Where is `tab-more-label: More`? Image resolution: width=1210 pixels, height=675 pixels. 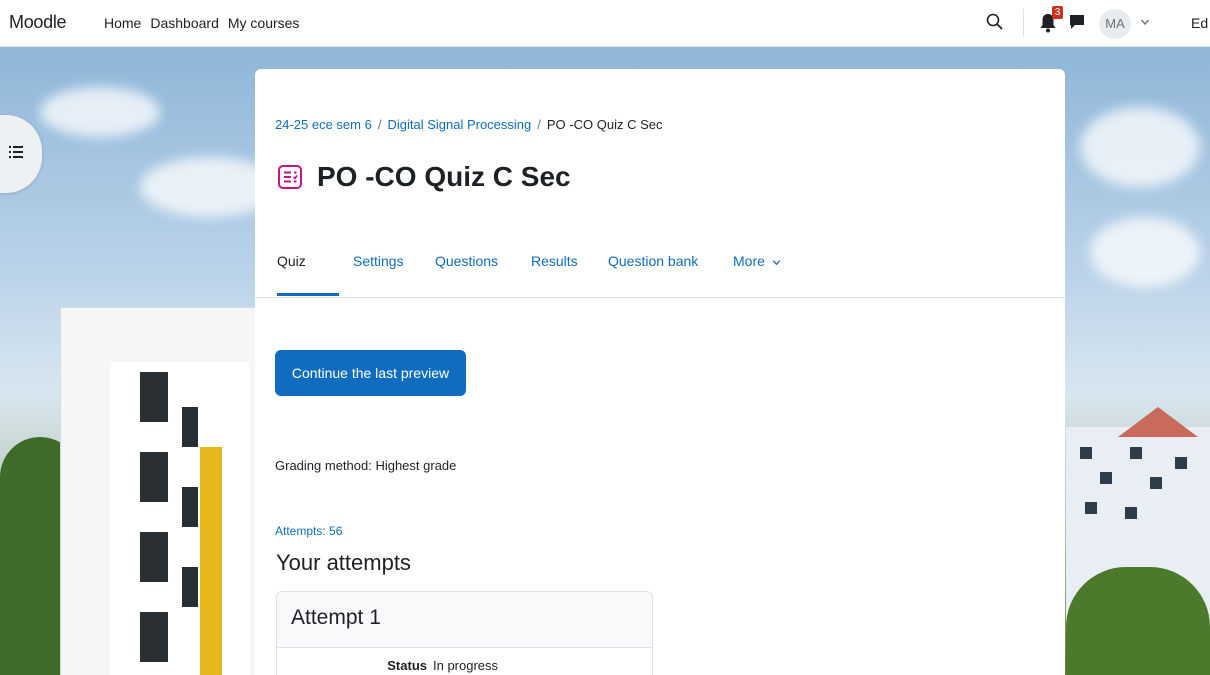 tab-more-label: More is located at coordinates (749, 261).